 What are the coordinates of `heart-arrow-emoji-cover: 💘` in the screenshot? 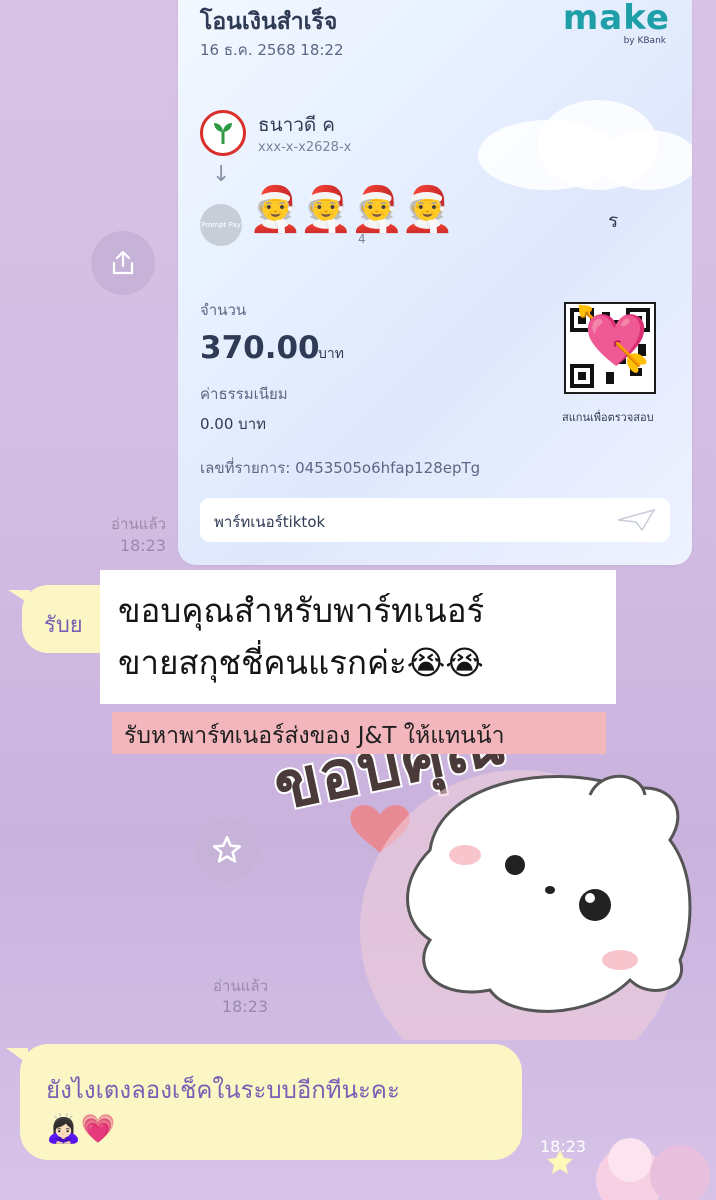 It's located at (613, 338).